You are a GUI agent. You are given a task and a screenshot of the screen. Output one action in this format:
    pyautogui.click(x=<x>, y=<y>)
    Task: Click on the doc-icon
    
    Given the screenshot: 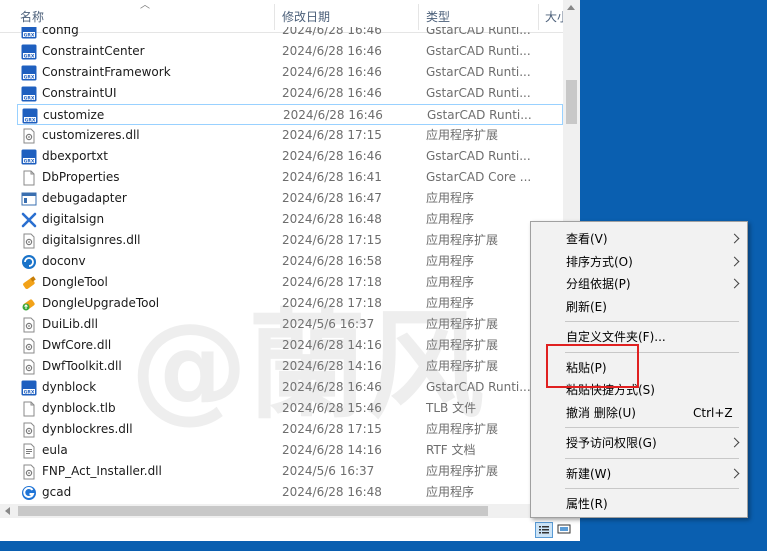 What is the action you would take?
    pyautogui.click(x=29, y=409)
    